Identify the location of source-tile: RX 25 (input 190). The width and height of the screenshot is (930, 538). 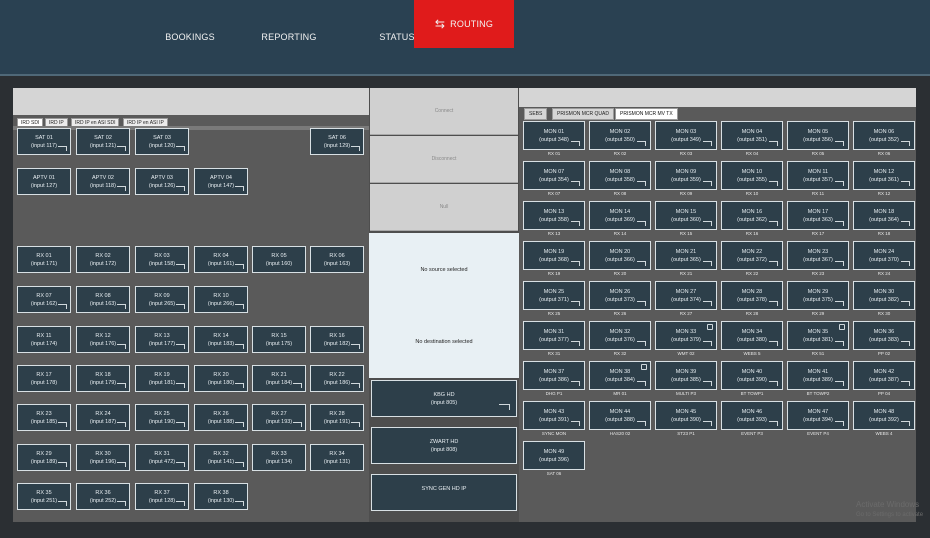
(162, 417).